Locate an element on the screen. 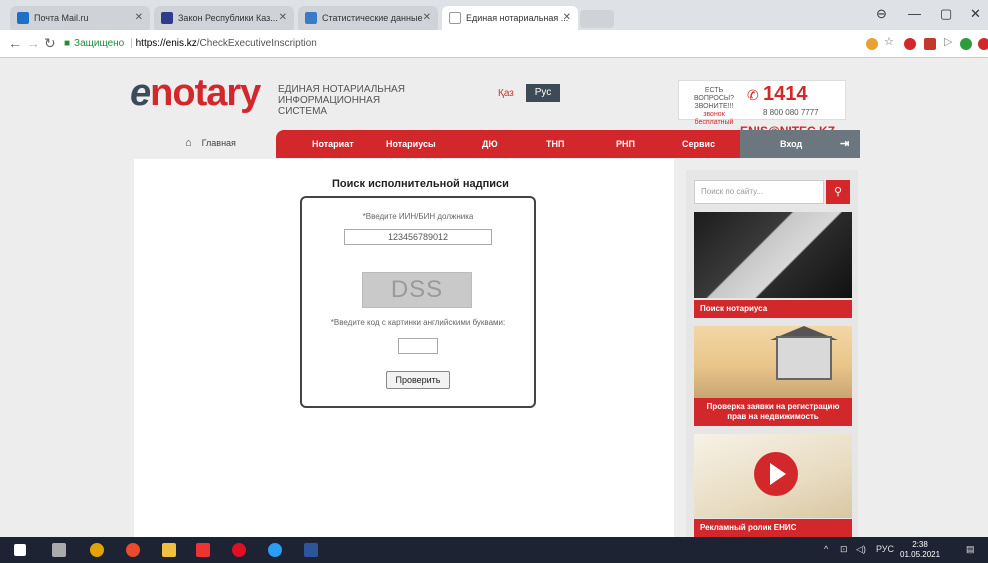  edge-icon is located at coordinates (275, 550).